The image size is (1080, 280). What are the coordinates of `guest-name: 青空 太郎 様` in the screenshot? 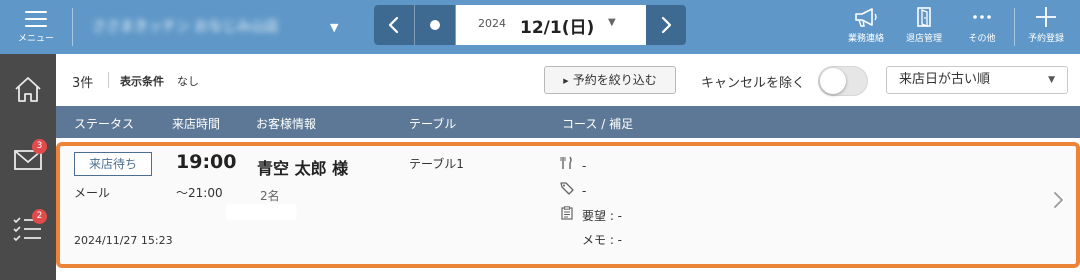 It's located at (303, 168).